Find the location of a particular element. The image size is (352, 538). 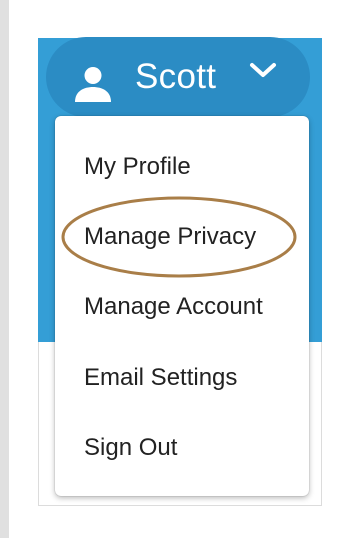

person-icon is located at coordinates (93, 84).